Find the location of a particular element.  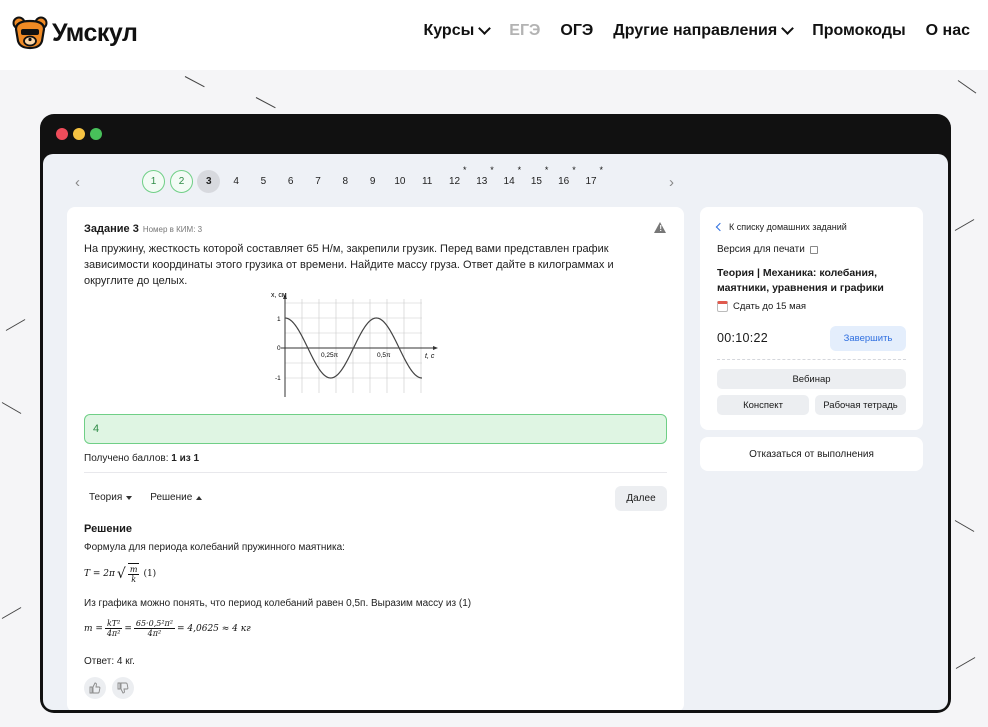

window-close-dot is located at coordinates (62, 134).